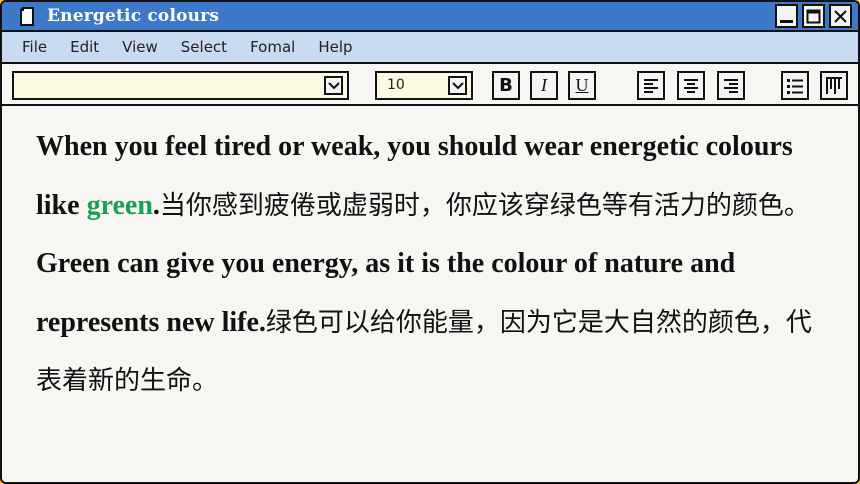 The image size is (860, 484). What do you see at coordinates (786, 16) in the screenshot?
I see `minimize-button` at bounding box center [786, 16].